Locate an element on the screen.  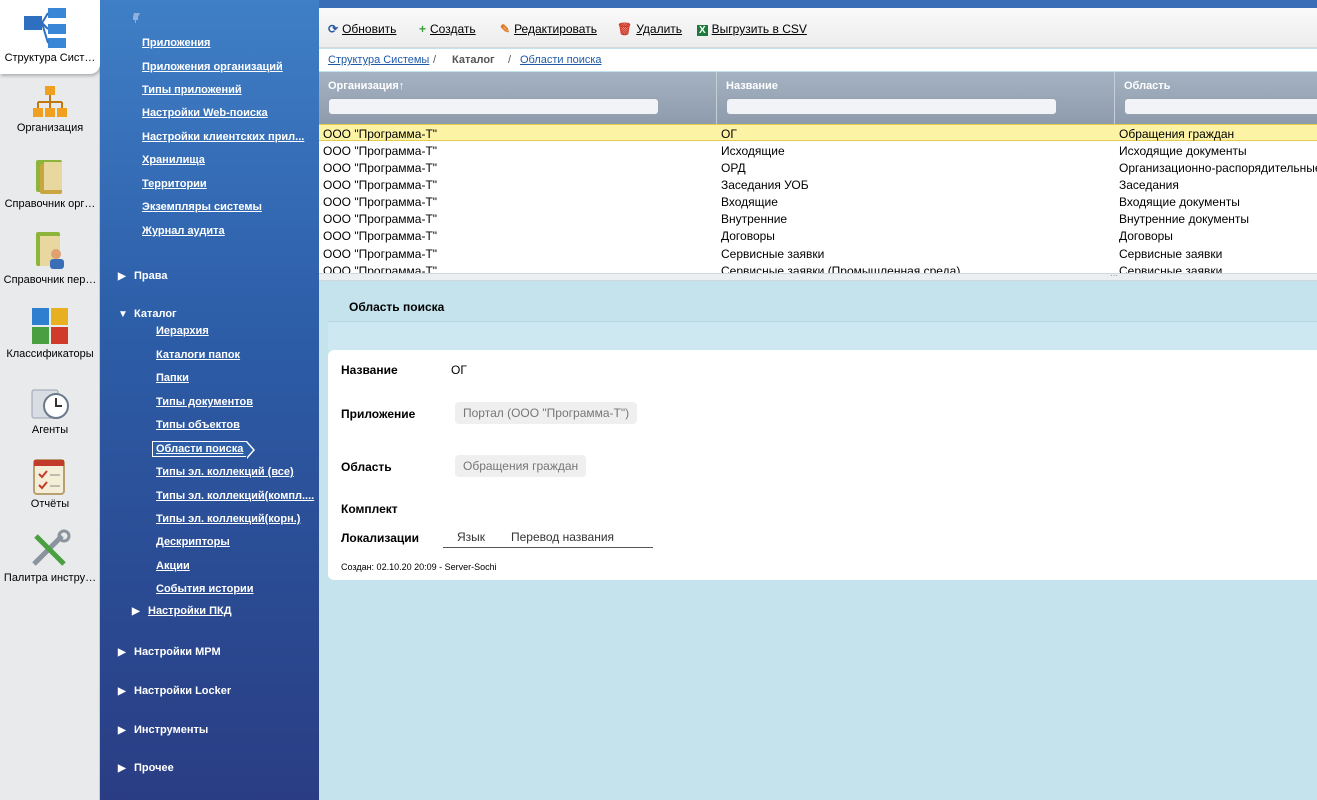
button-label: Удалить is located at coordinates (659, 29).